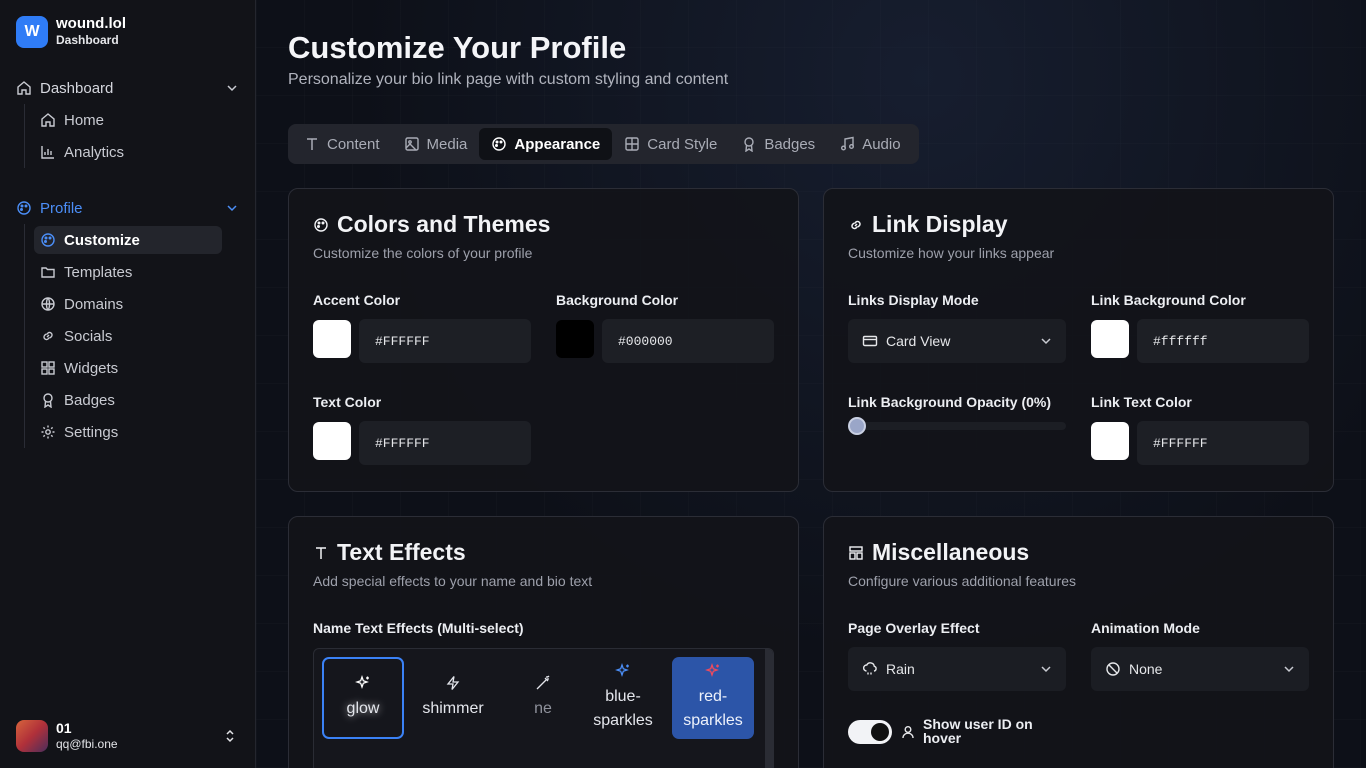 This screenshot has height=768, width=1366. I want to click on sidebar-item-socials: Socials, so click(128, 336).